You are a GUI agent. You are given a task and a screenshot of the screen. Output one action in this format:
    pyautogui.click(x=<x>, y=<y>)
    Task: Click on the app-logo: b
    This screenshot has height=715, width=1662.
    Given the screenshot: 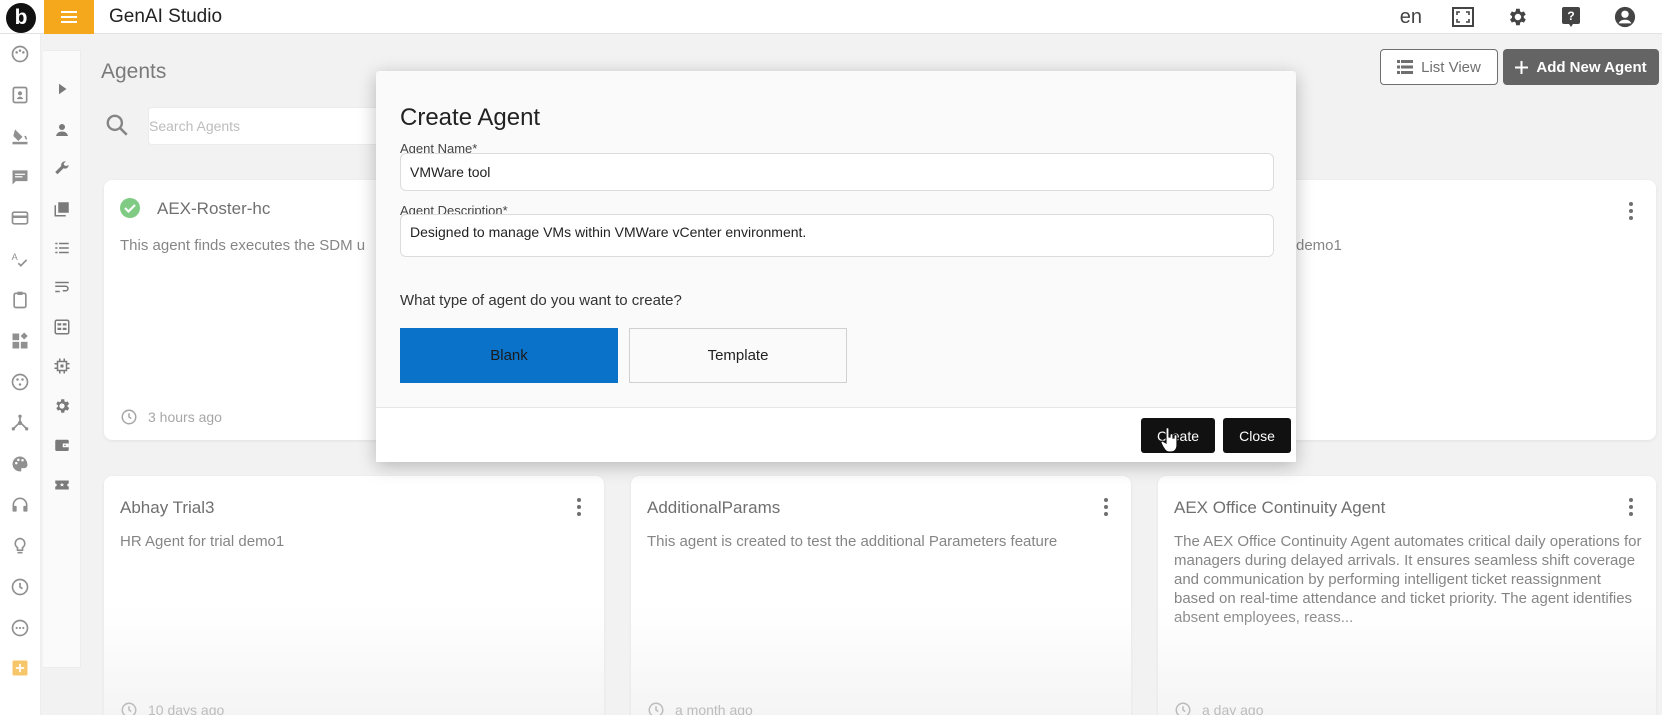 What is the action you would take?
    pyautogui.click(x=21, y=18)
    